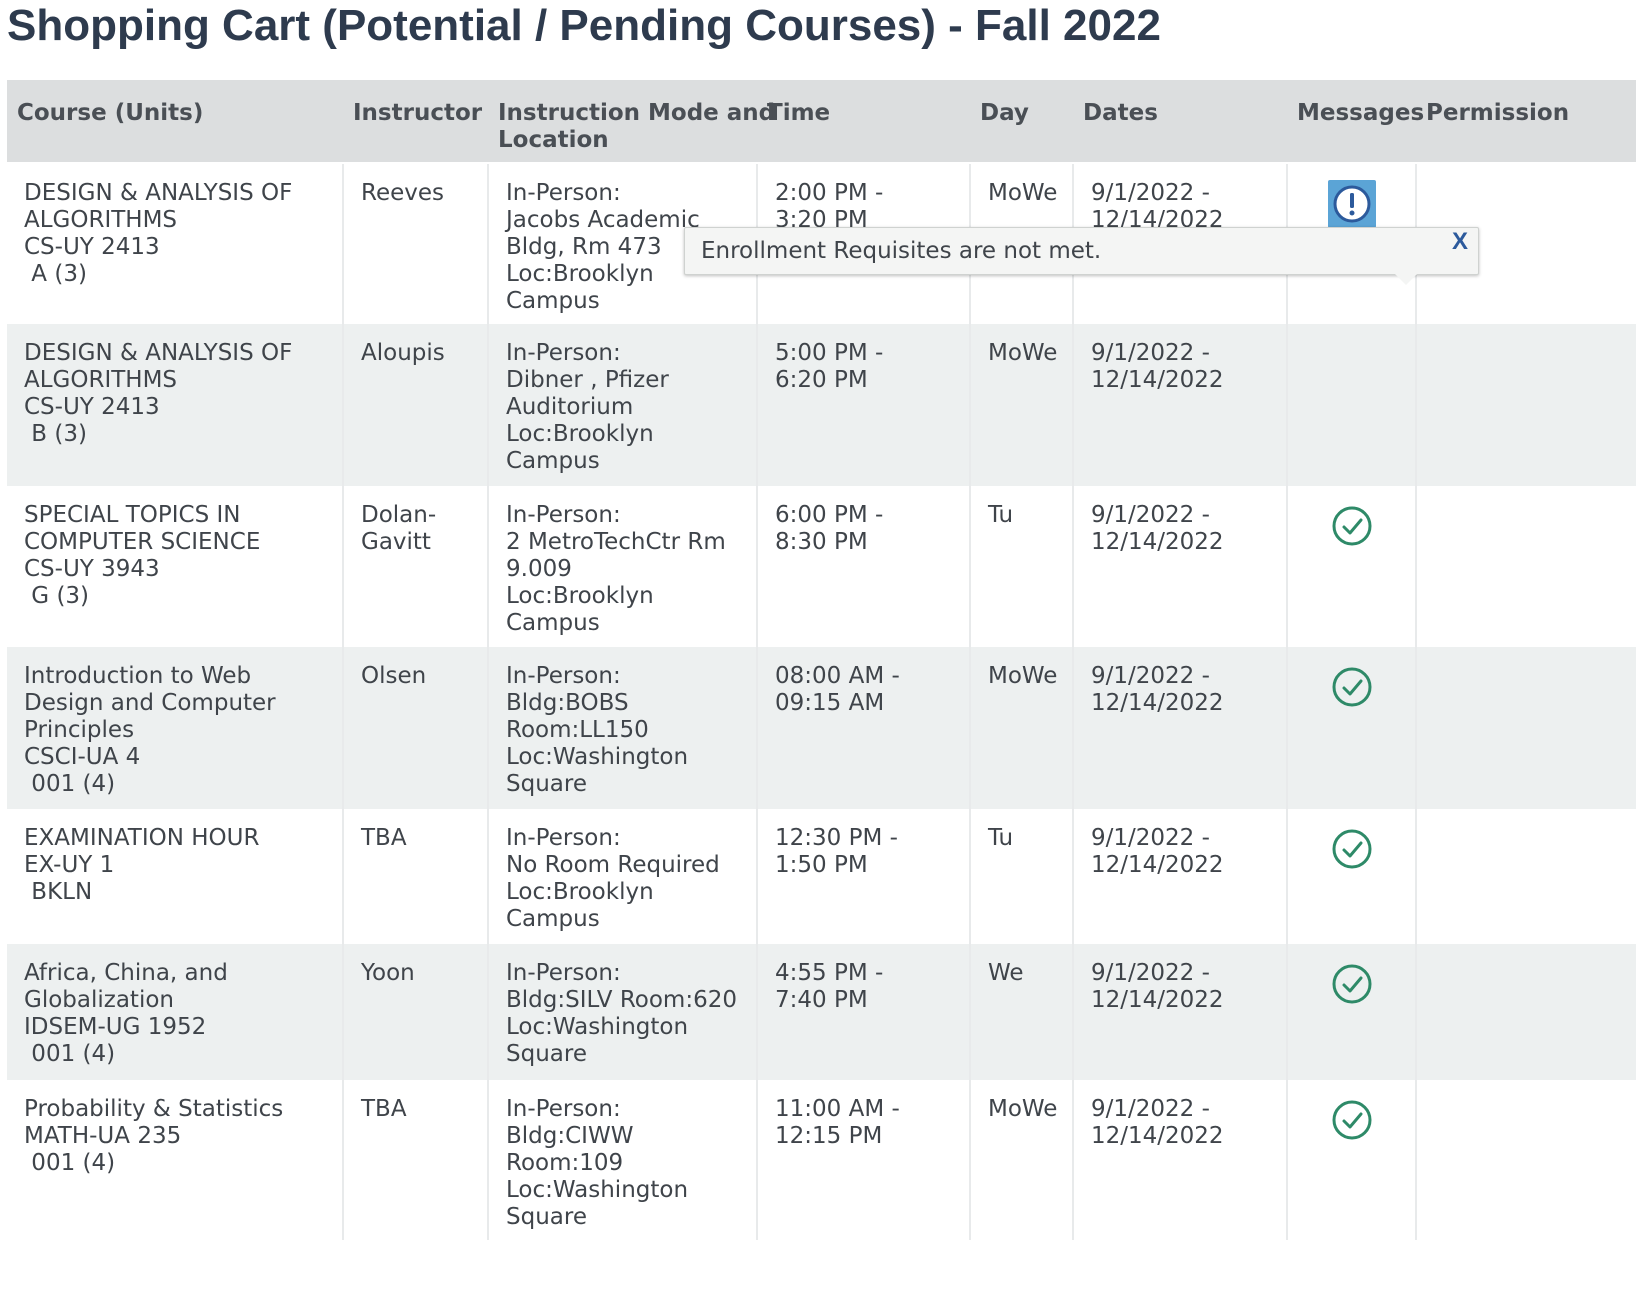 The width and height of the screenshot is (1642, 1296). I want to click on time-cell: 08:00 AM -09:15 AM, so click(864, 728).